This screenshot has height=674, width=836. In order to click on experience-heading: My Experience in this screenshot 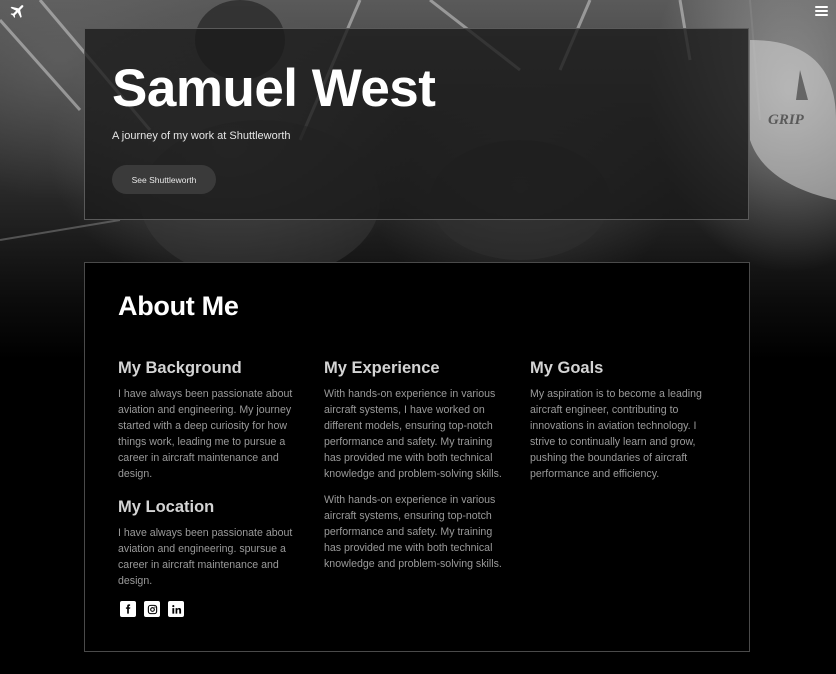, I will do `click(382, 368)`.